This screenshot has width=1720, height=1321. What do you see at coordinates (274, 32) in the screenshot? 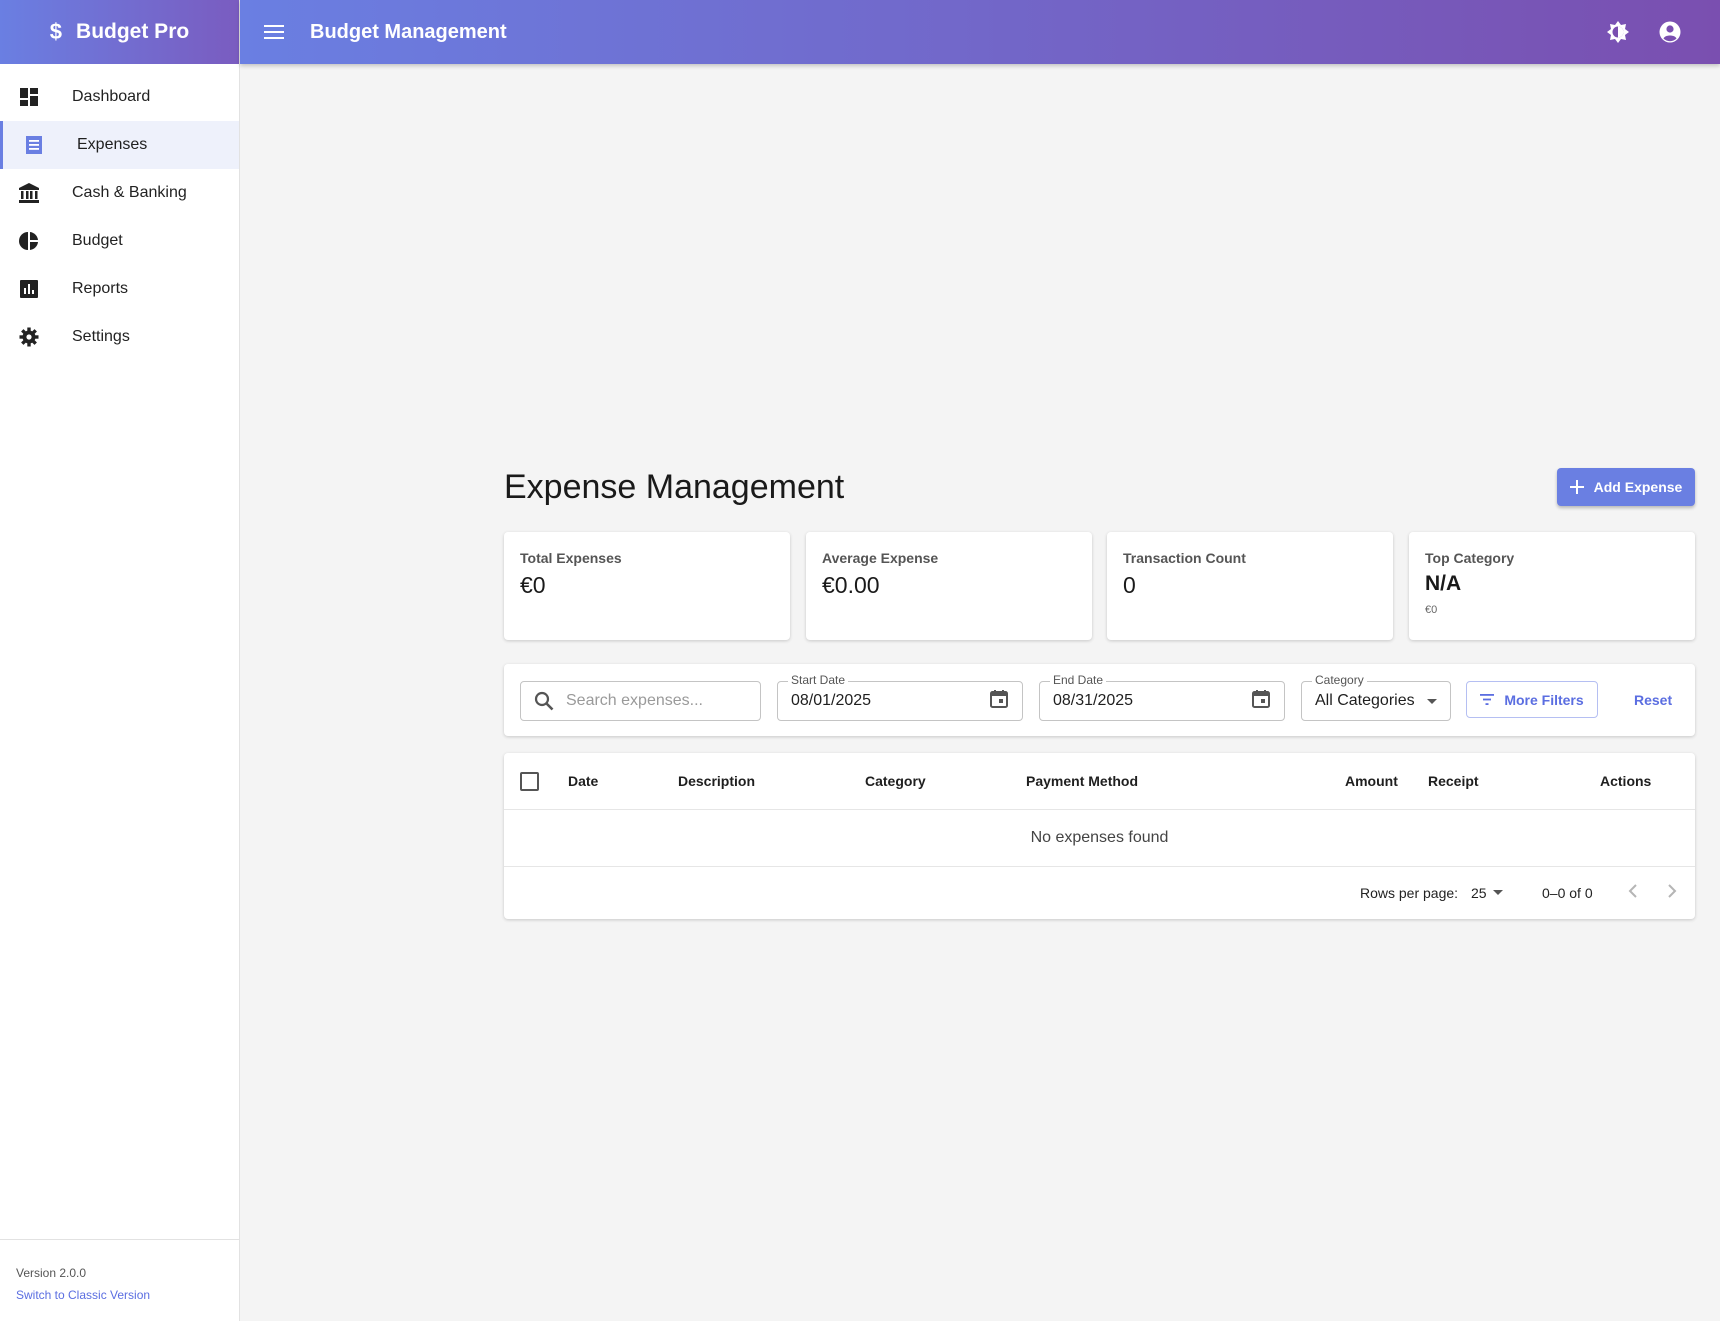
I see `menu-icon` at bounding box center [274, 32].